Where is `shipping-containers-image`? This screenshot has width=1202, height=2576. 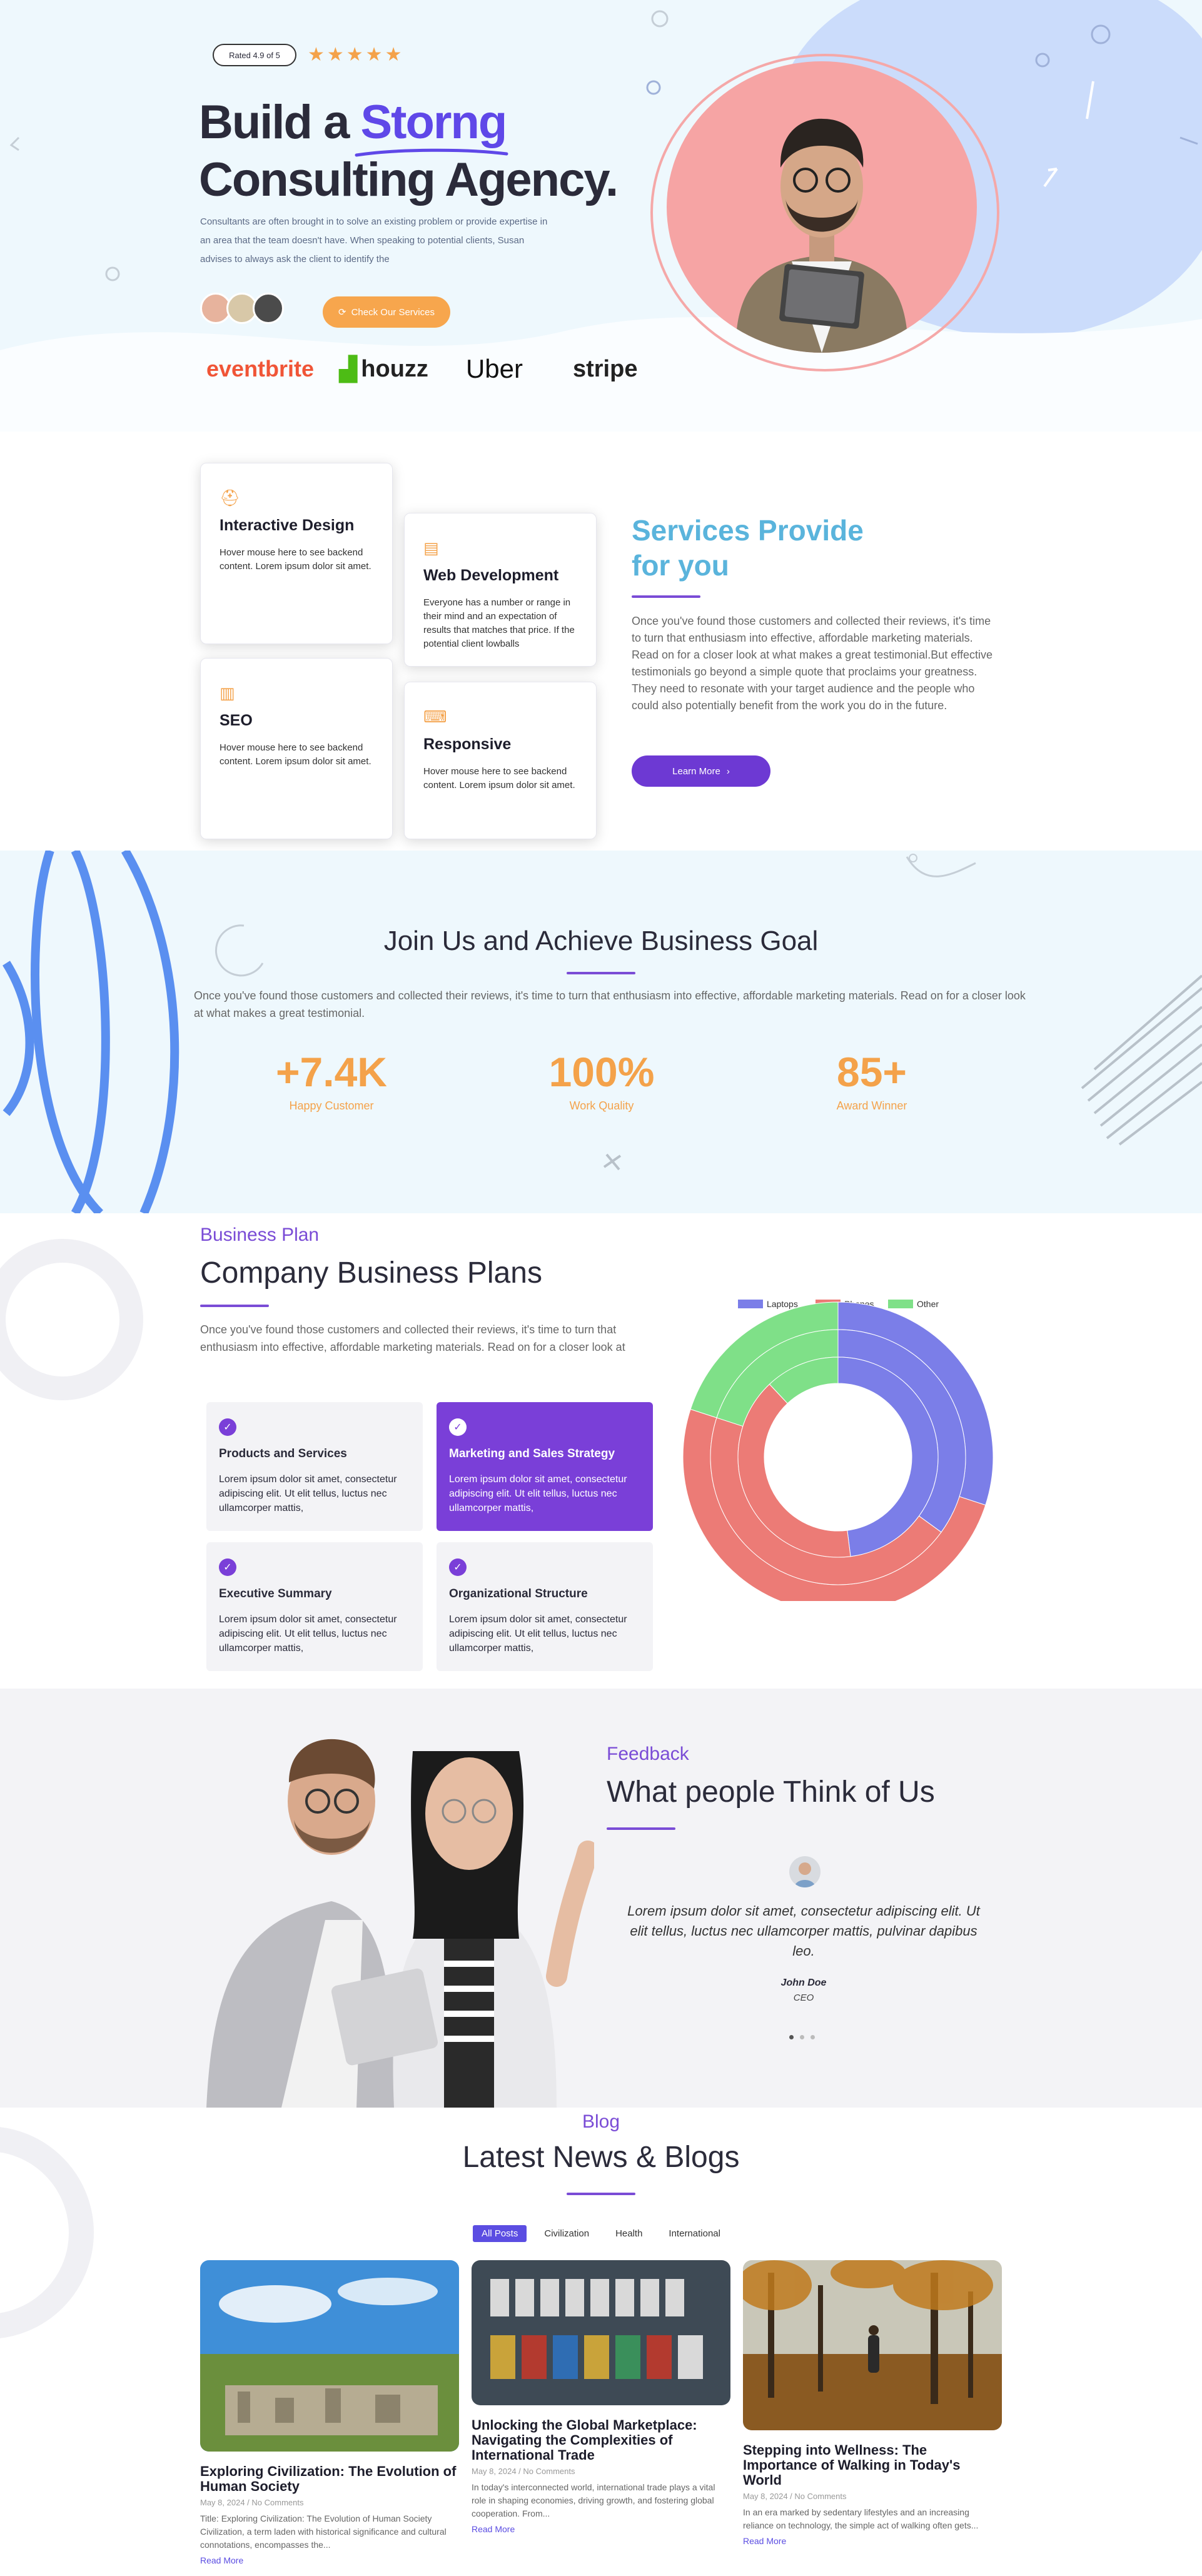 shipping-containers-image is located at coordinates (601, 2333).